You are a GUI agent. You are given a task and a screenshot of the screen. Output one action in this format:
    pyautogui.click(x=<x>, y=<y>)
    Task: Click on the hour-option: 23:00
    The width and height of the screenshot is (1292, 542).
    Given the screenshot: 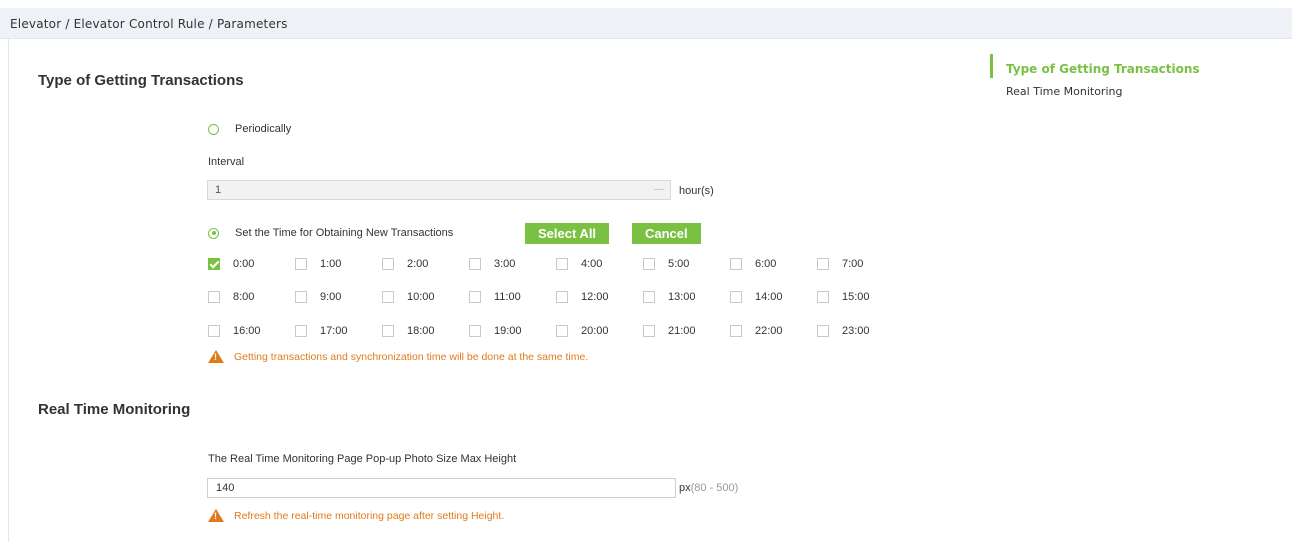 What is the action you would take?
    pyautogui.click(x=843, y=331)
    